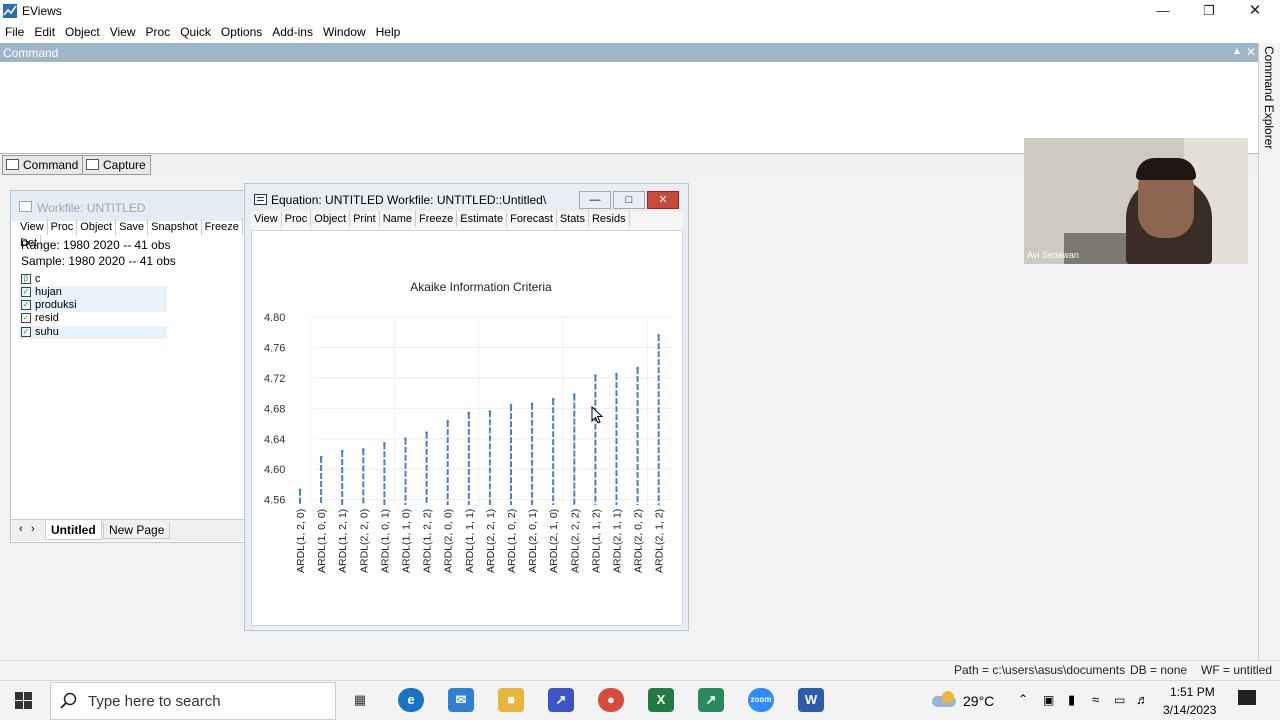 The height and width of the screenshot is (720, 1280). What do you see at coordinates (1119, 700) in the screenshot?
I see `battery-icon: ▭` at bounding box center [1119, 700].